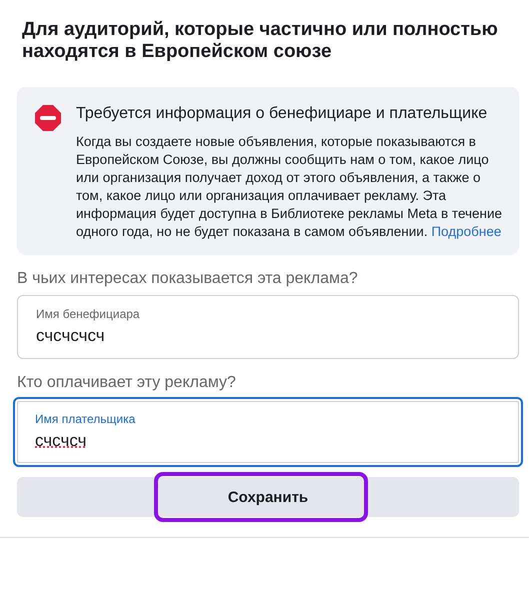 This screenshot has height=600, width=529. I want to click on dialog-title: Для аудиторий, которые частично или полностью находятся в Европейском союзе, so click(260, 40).